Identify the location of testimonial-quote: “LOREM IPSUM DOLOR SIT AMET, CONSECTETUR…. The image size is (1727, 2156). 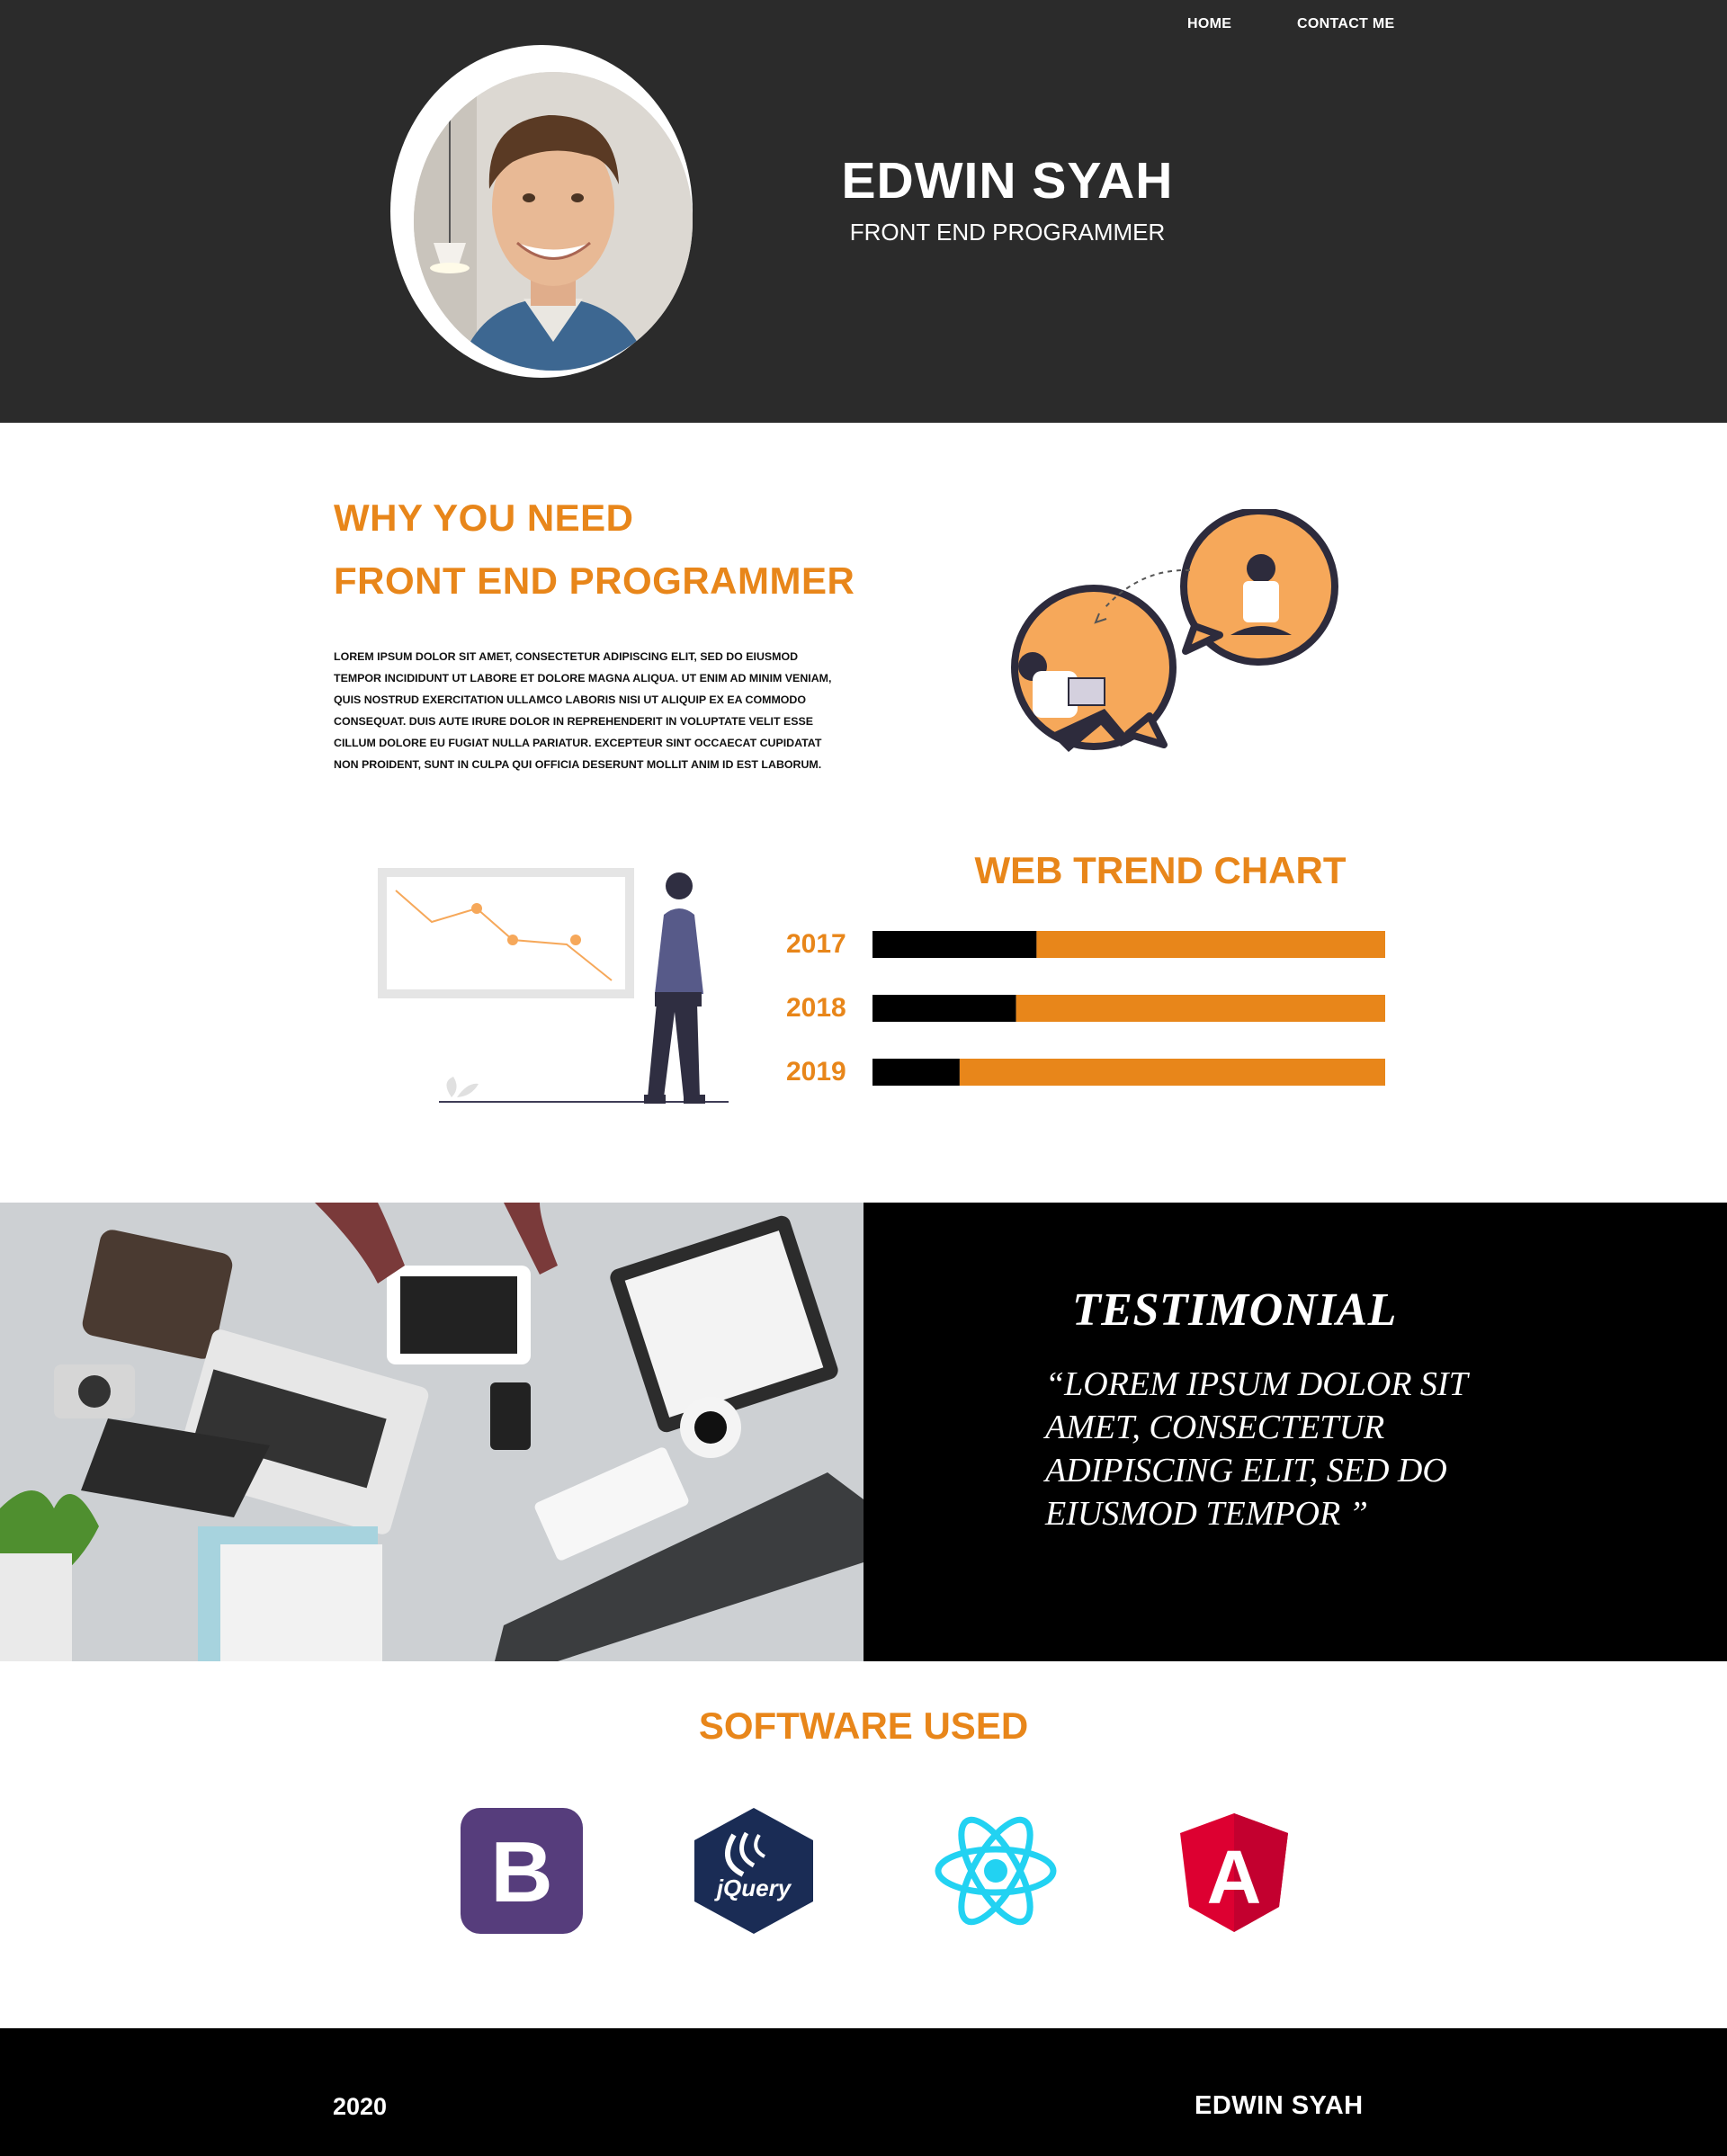
(1257, 1449).